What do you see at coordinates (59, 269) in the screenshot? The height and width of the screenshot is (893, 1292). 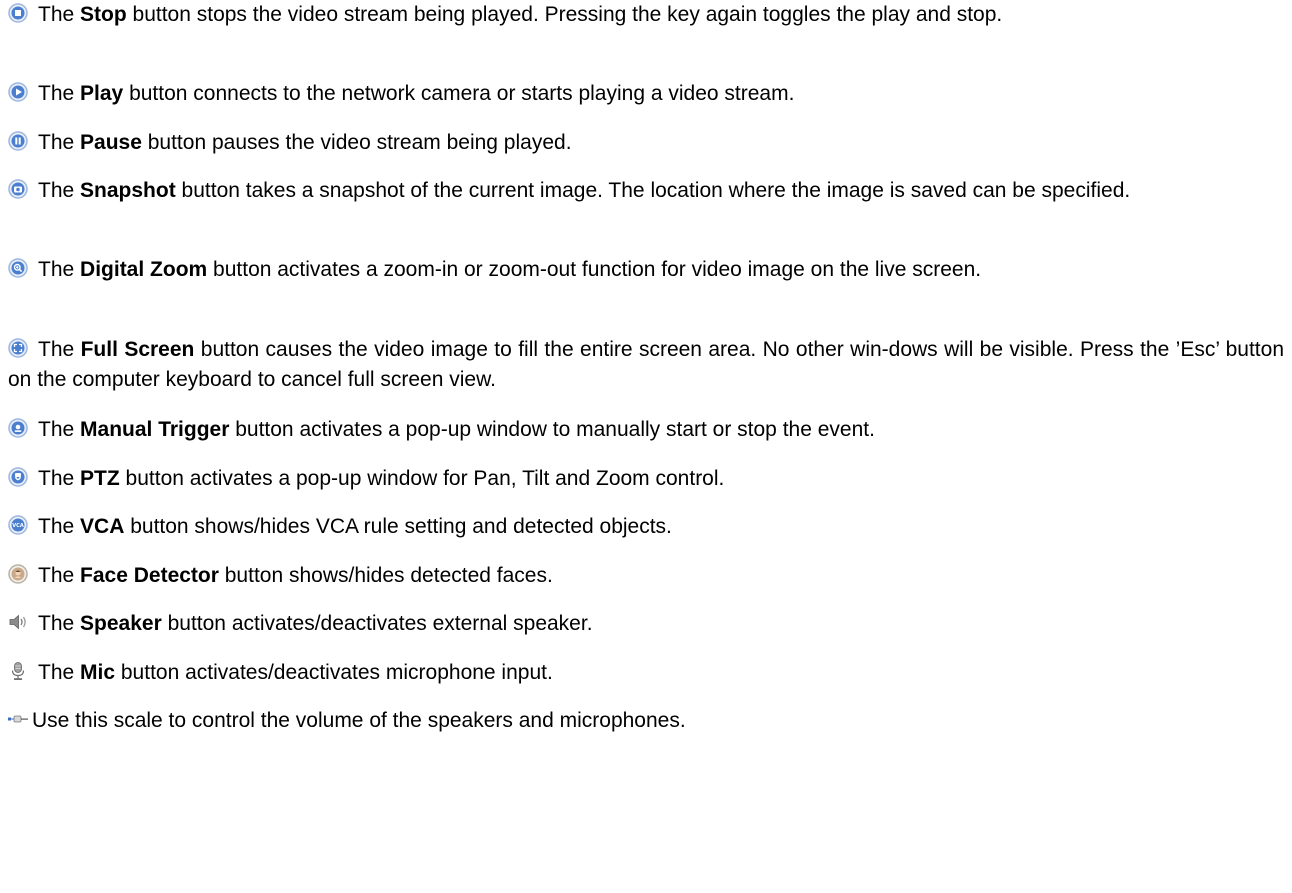 I see `entry-digital-zoom-pre: The` at bounding box center [59, 269].